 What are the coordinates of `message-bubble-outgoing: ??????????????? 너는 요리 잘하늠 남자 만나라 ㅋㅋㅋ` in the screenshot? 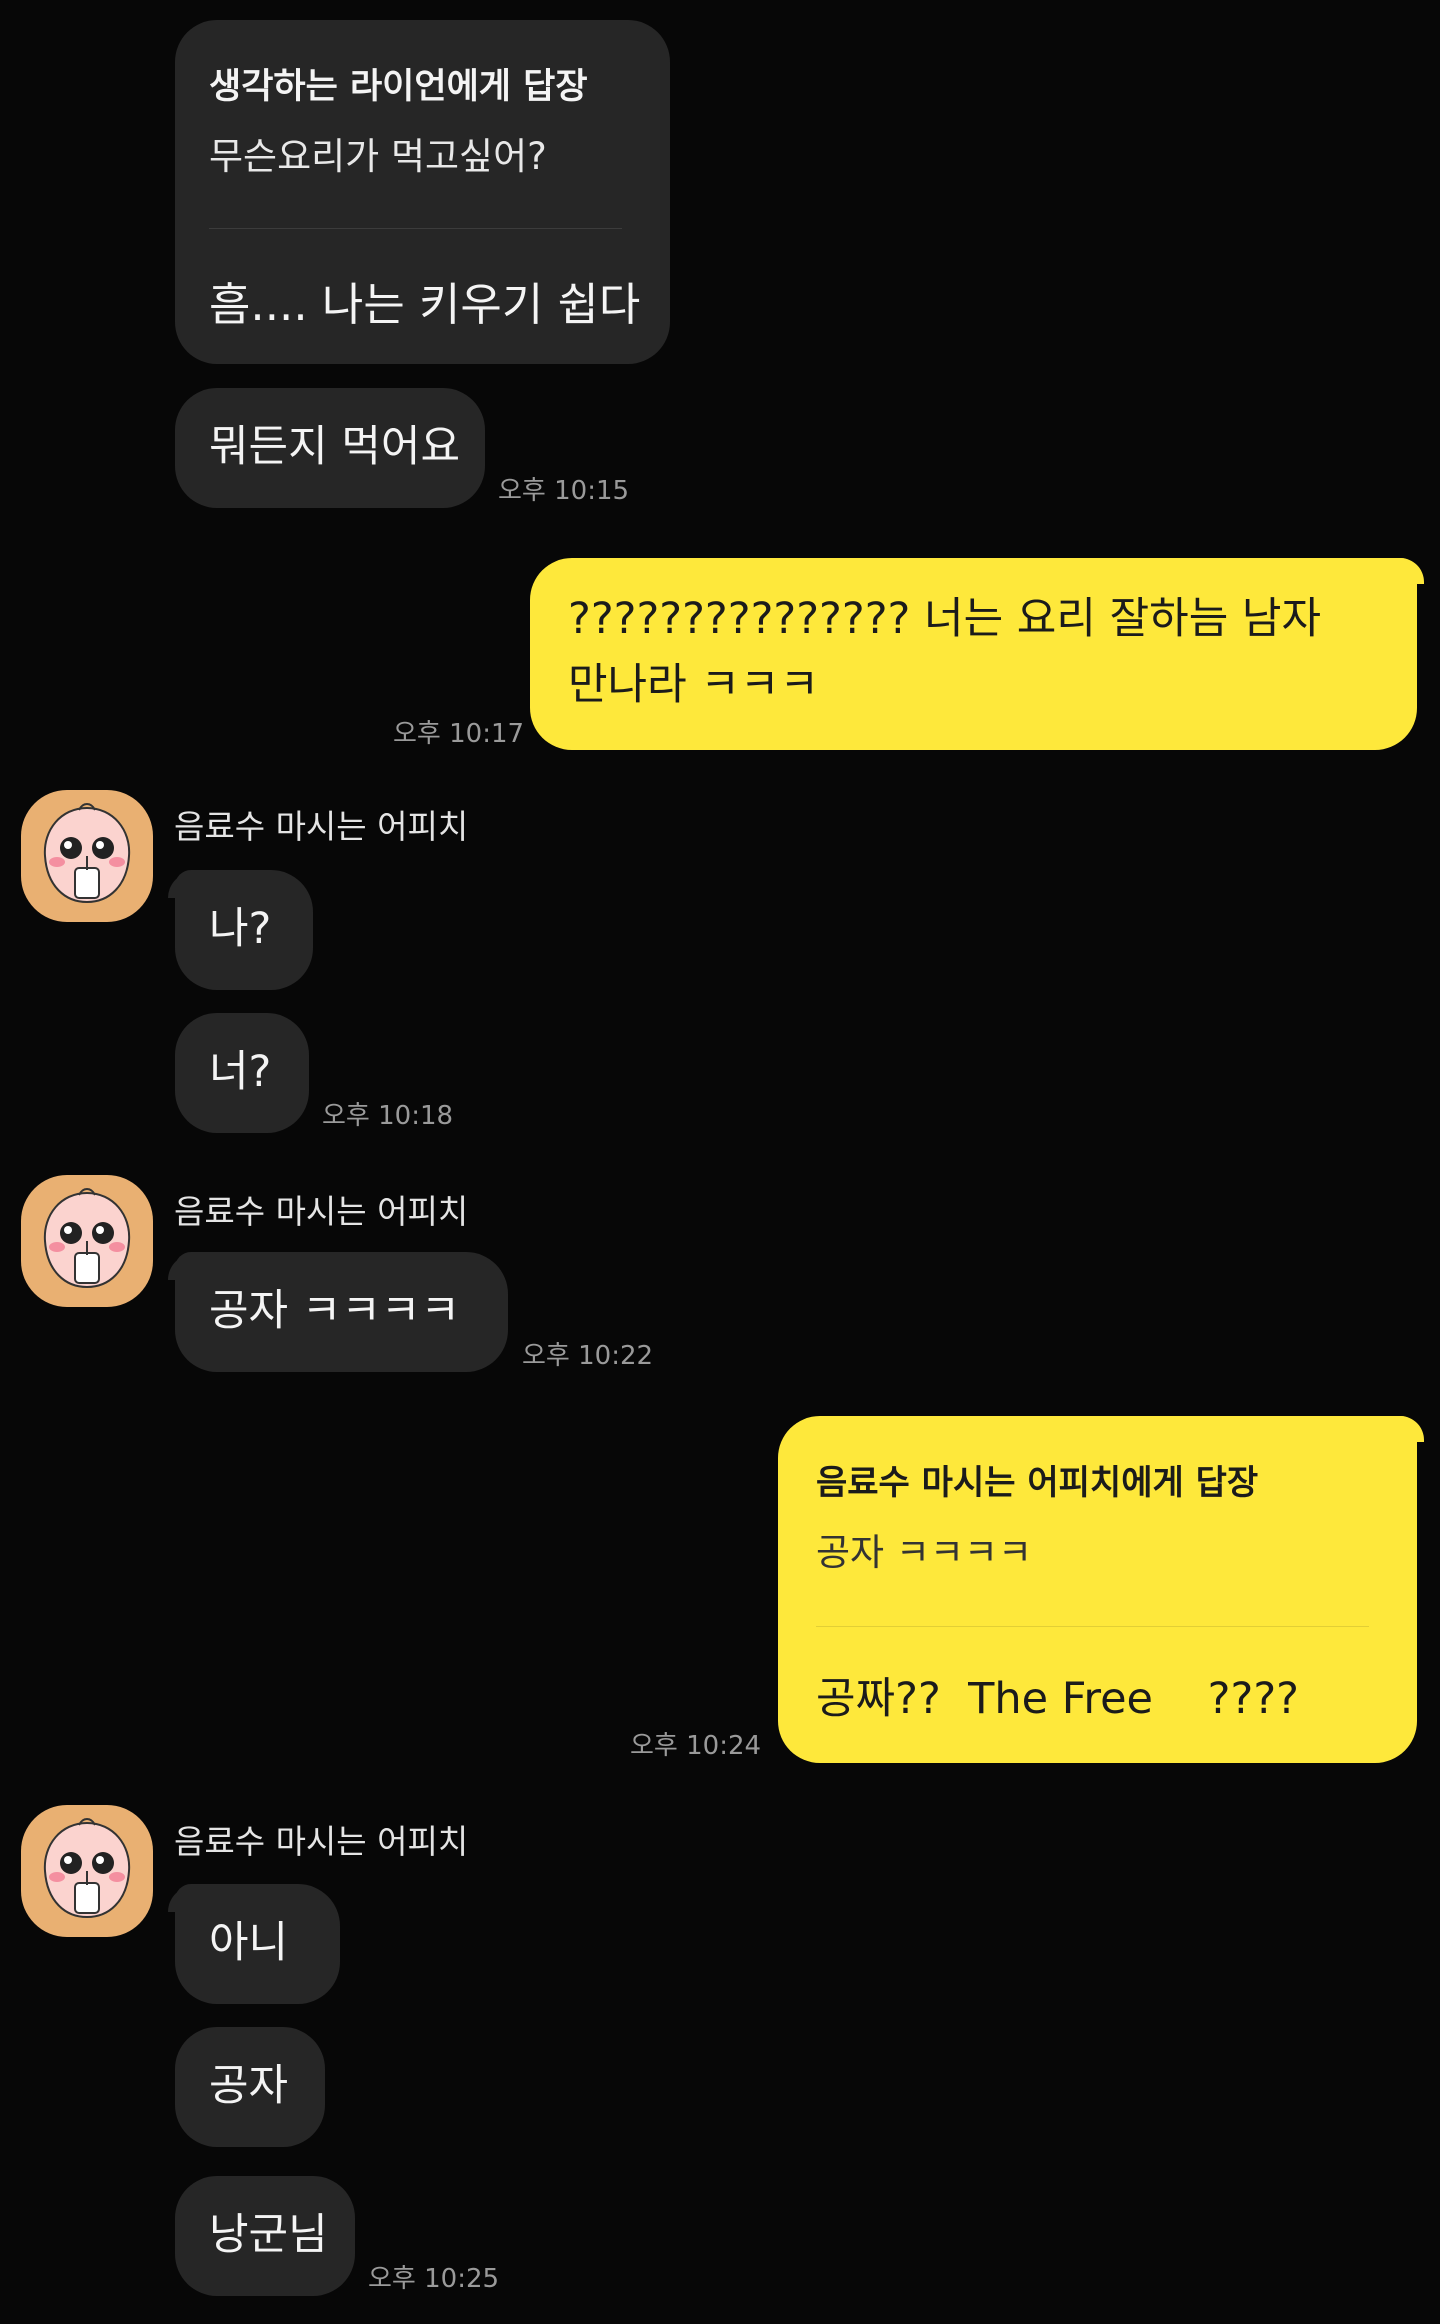 It's located at (973, 654).